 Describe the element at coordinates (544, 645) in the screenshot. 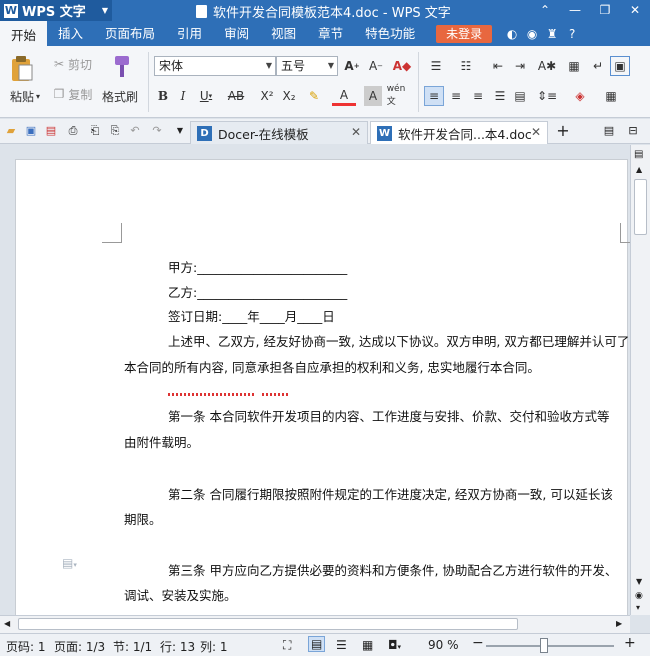

I see `zoom-slider-thumb` at that location.